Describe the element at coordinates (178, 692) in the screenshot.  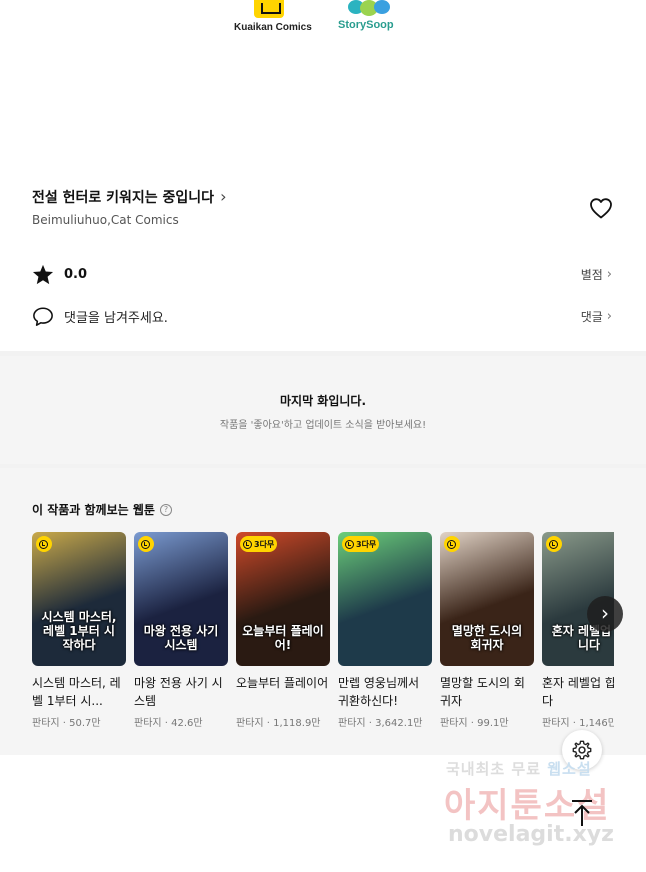
I see `recommendation-title: 마왕 전용 사기 시스템` at that location.